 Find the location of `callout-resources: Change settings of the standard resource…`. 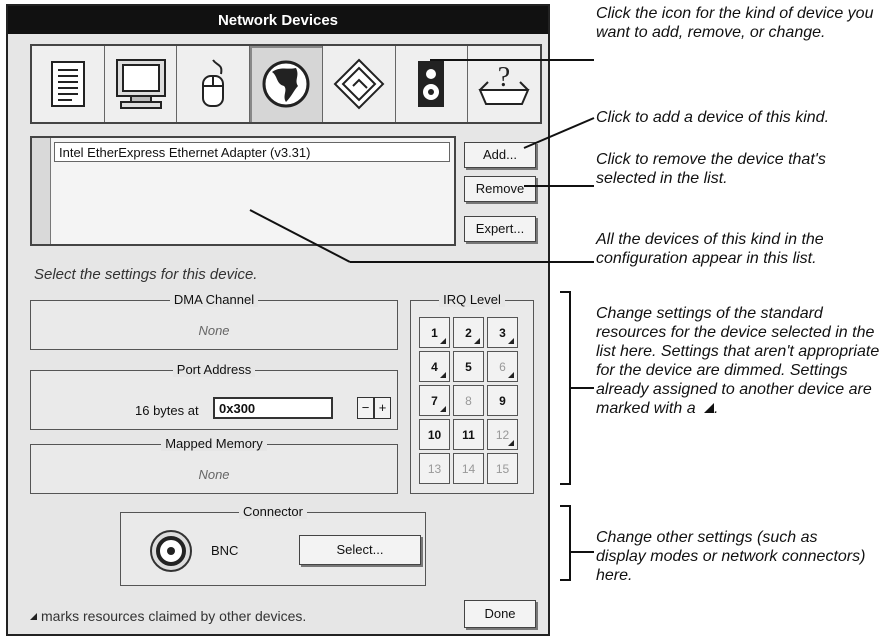

callout-resources: Change settings of the standard resource… is located at coordinates (738, 361).